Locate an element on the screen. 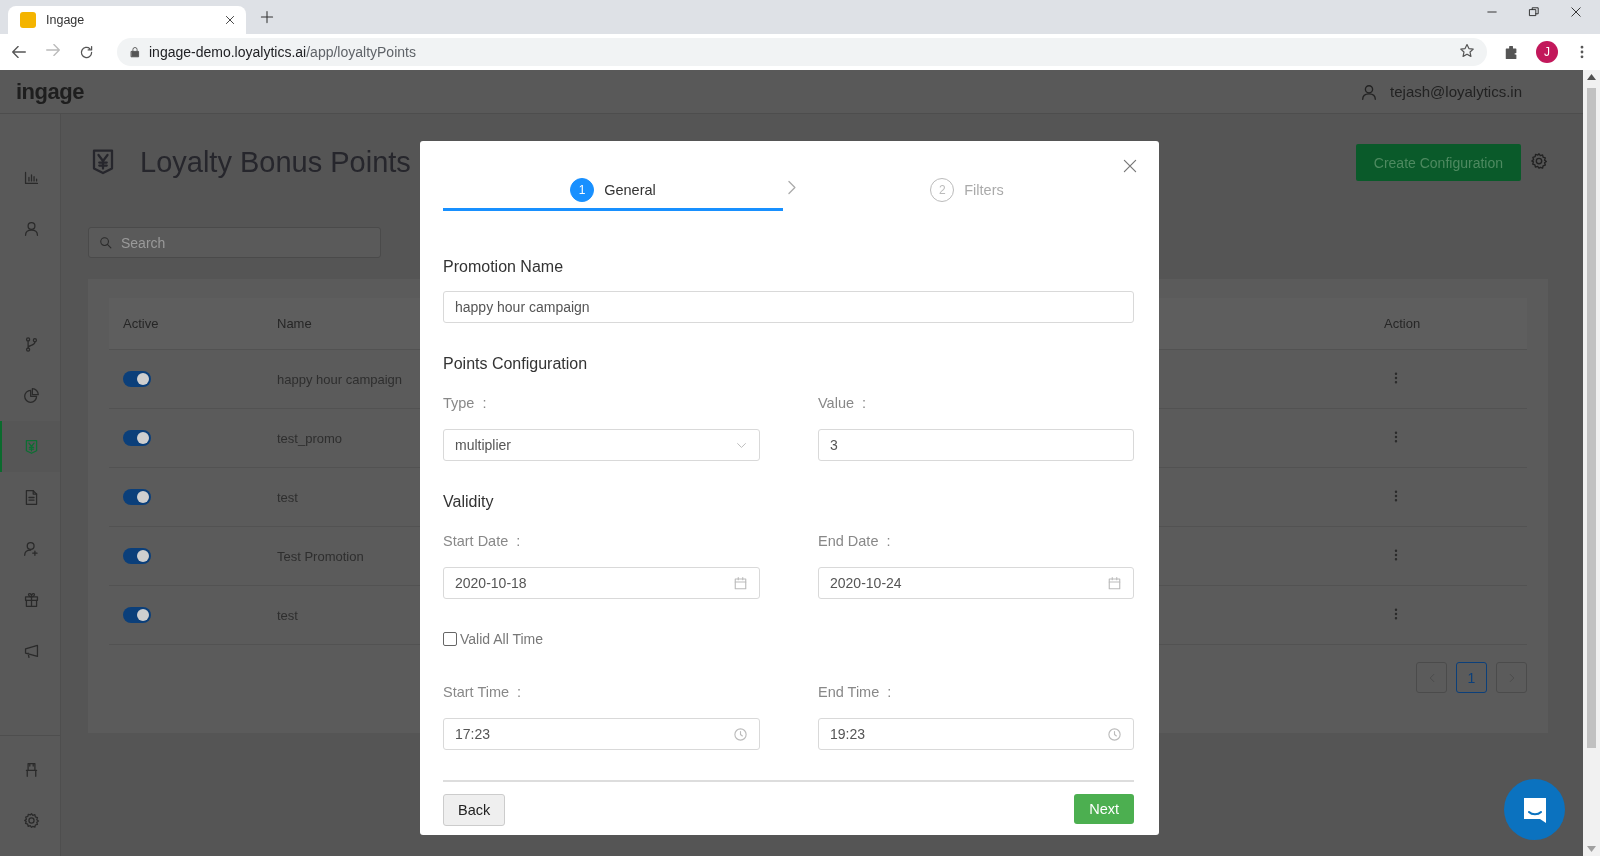  field-label: Start Time is located at coordinates (476, 692).